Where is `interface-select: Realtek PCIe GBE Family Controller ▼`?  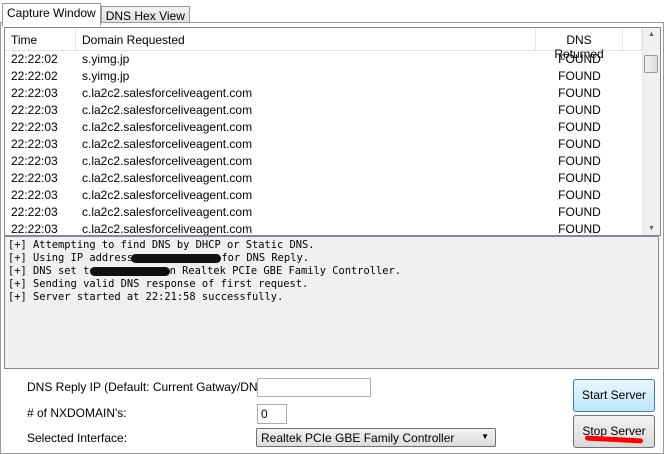
interface-select: Realtek PCIe GBE Family Controller ▼ is located at coordinates (376, 437).